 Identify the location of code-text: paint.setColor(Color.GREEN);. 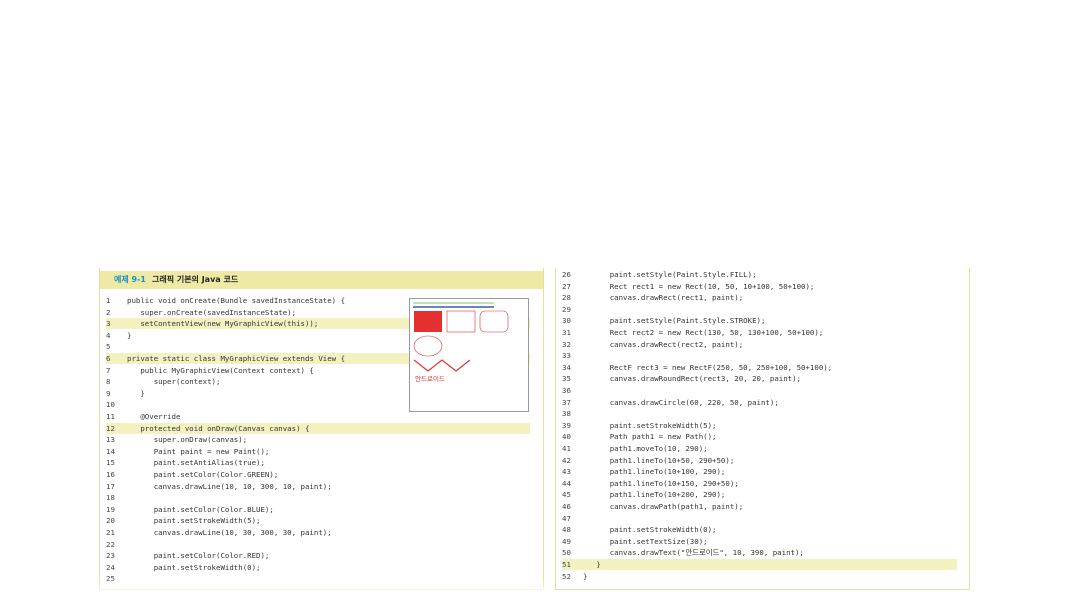
(203, 474).